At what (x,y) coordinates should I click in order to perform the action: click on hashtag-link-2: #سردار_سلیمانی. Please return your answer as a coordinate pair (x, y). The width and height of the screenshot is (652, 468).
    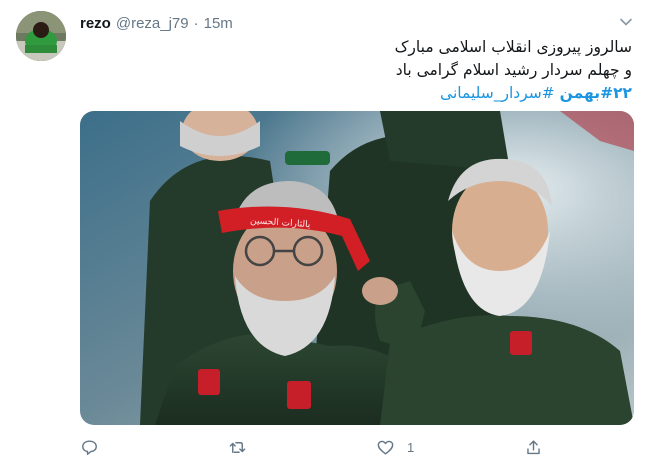
    Looking at the image, I should click on (497, 93).